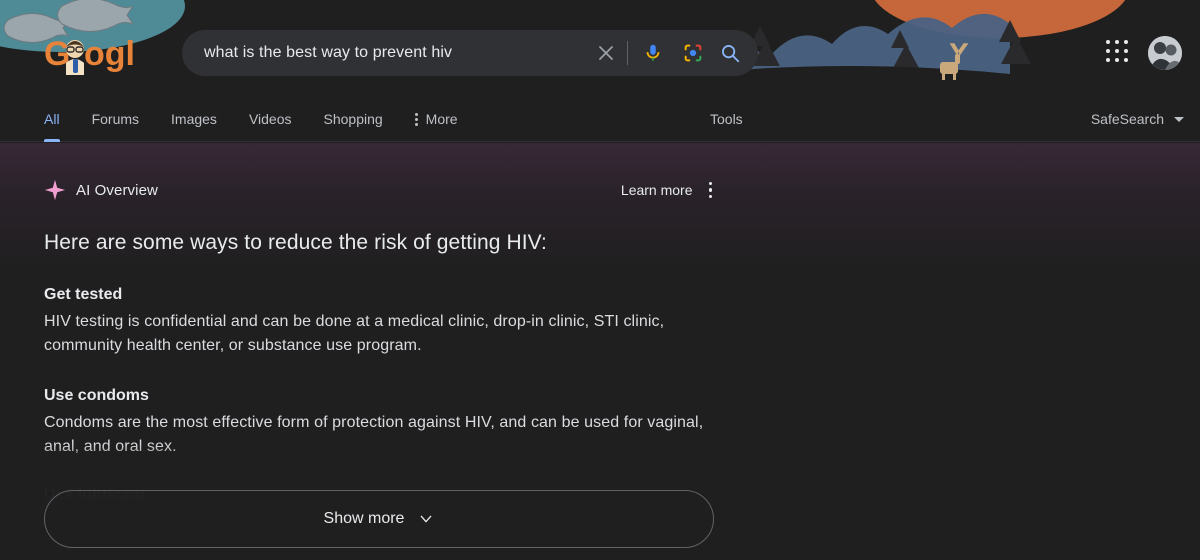  What do you see at coordinates (117, 190) in the screenshot?
I see `ai-overview-title: AI Overview` at bounding box center [117, 190].